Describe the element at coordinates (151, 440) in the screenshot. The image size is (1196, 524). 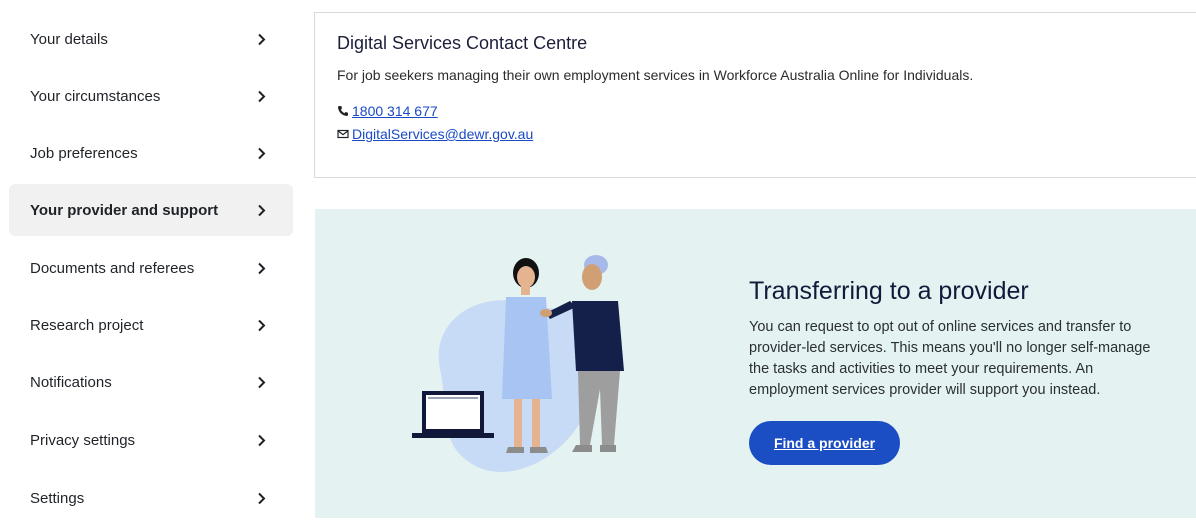
I see `sidebar-item-privacy-settings: Privacy settings` at that location.